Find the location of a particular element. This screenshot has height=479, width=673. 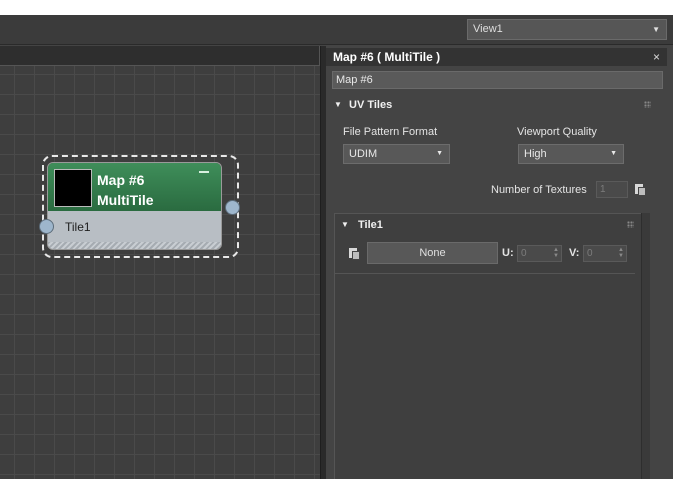

map-node: Map #6 MultiTile Tile1 is located at coordinates (134, 206).